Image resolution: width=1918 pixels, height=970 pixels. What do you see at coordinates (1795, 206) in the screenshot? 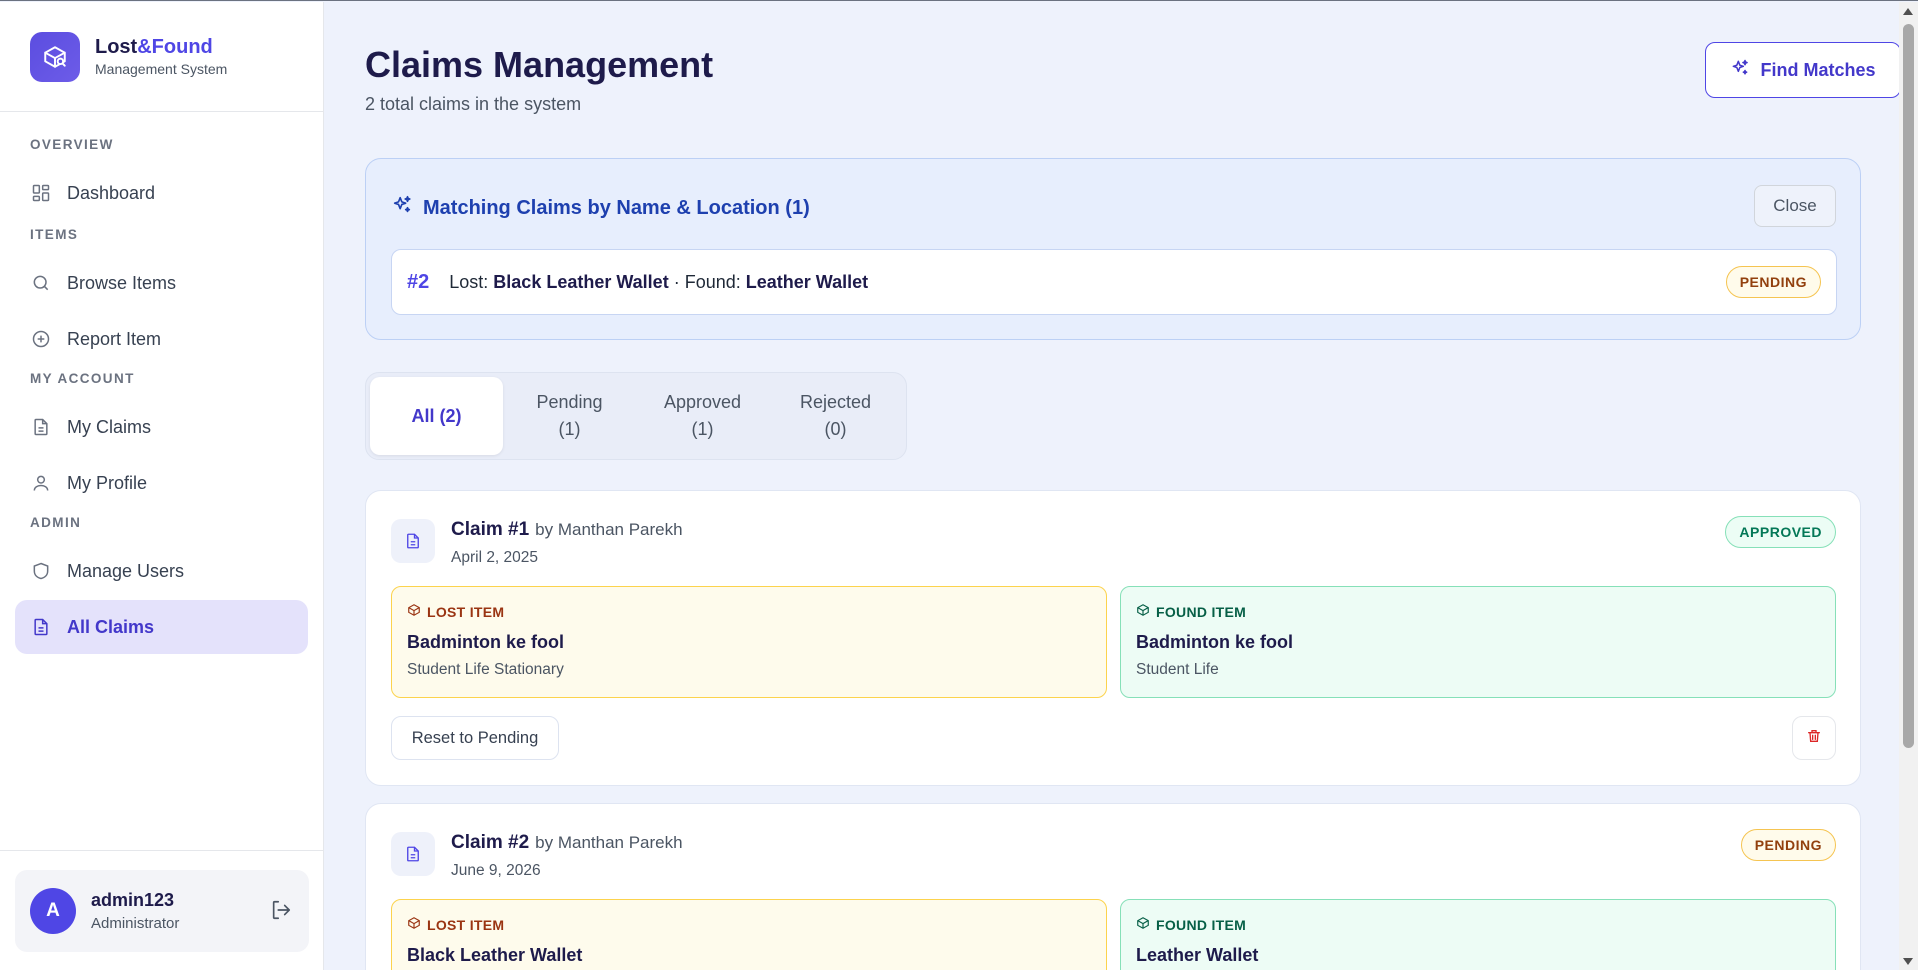
I see `close-matches-button: Close` at bounding box center [1795, 206].